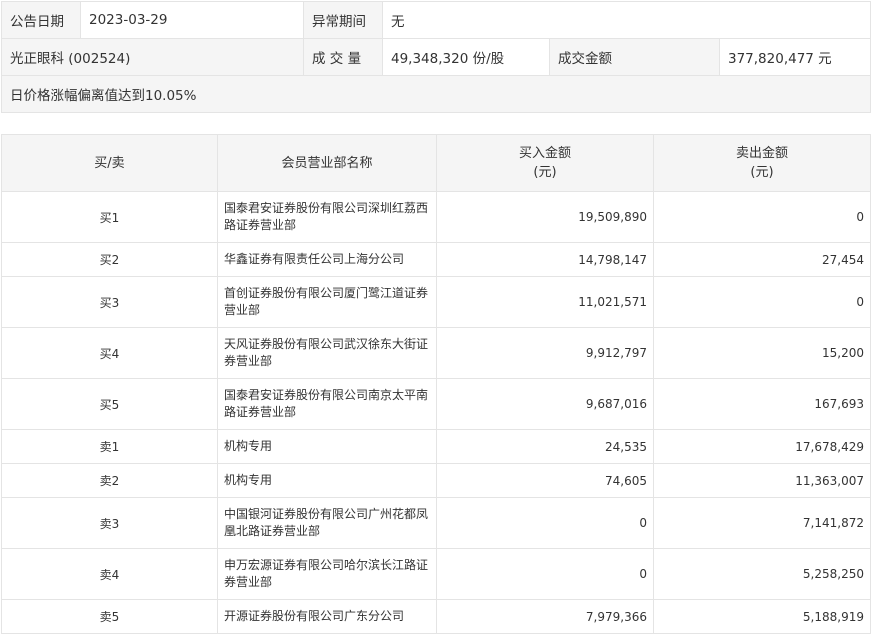 This screenshot has width=872, height=640. What do you see at coordinates (327, 302) in the screenshot?
I see `row-branch-name: 首创证券股份有限公司厦门鹭江道证券营业部` at bounding box center [327, 302].